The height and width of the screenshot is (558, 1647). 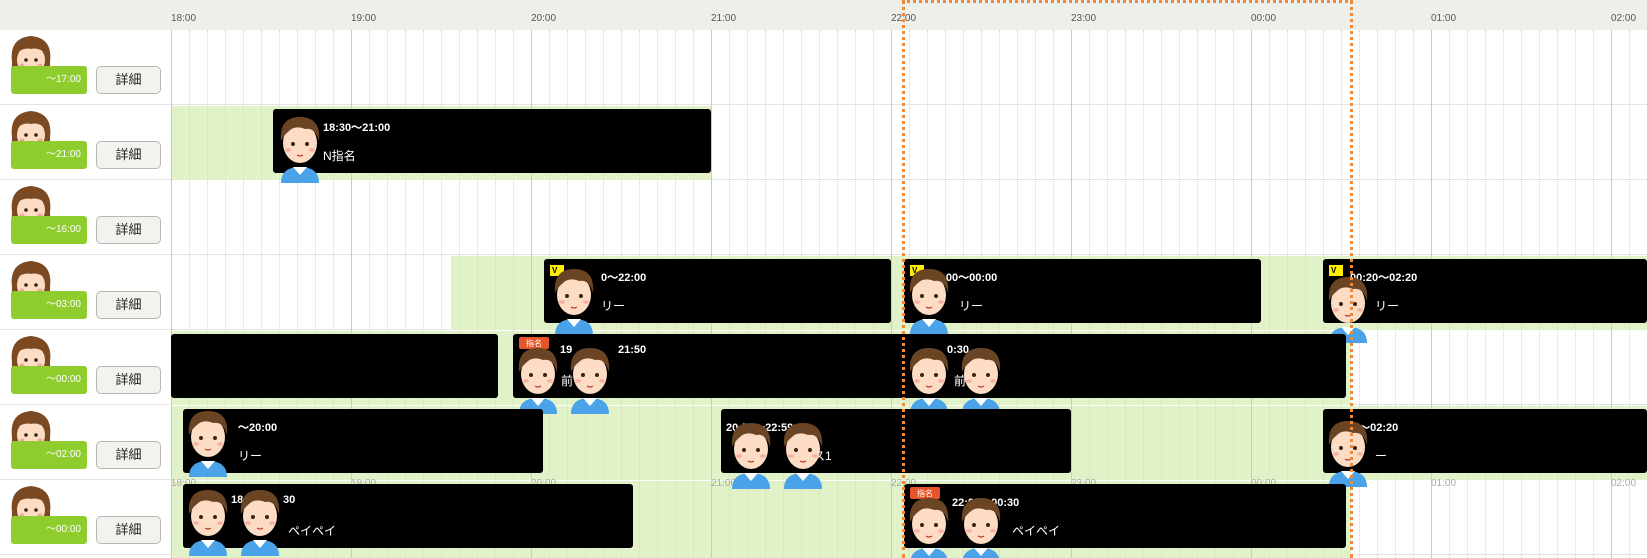 What do you see at coordinates (49, 230) in the screenshot?
I see `shift-badge: 〜16:00` at bounding box center [49, 230].